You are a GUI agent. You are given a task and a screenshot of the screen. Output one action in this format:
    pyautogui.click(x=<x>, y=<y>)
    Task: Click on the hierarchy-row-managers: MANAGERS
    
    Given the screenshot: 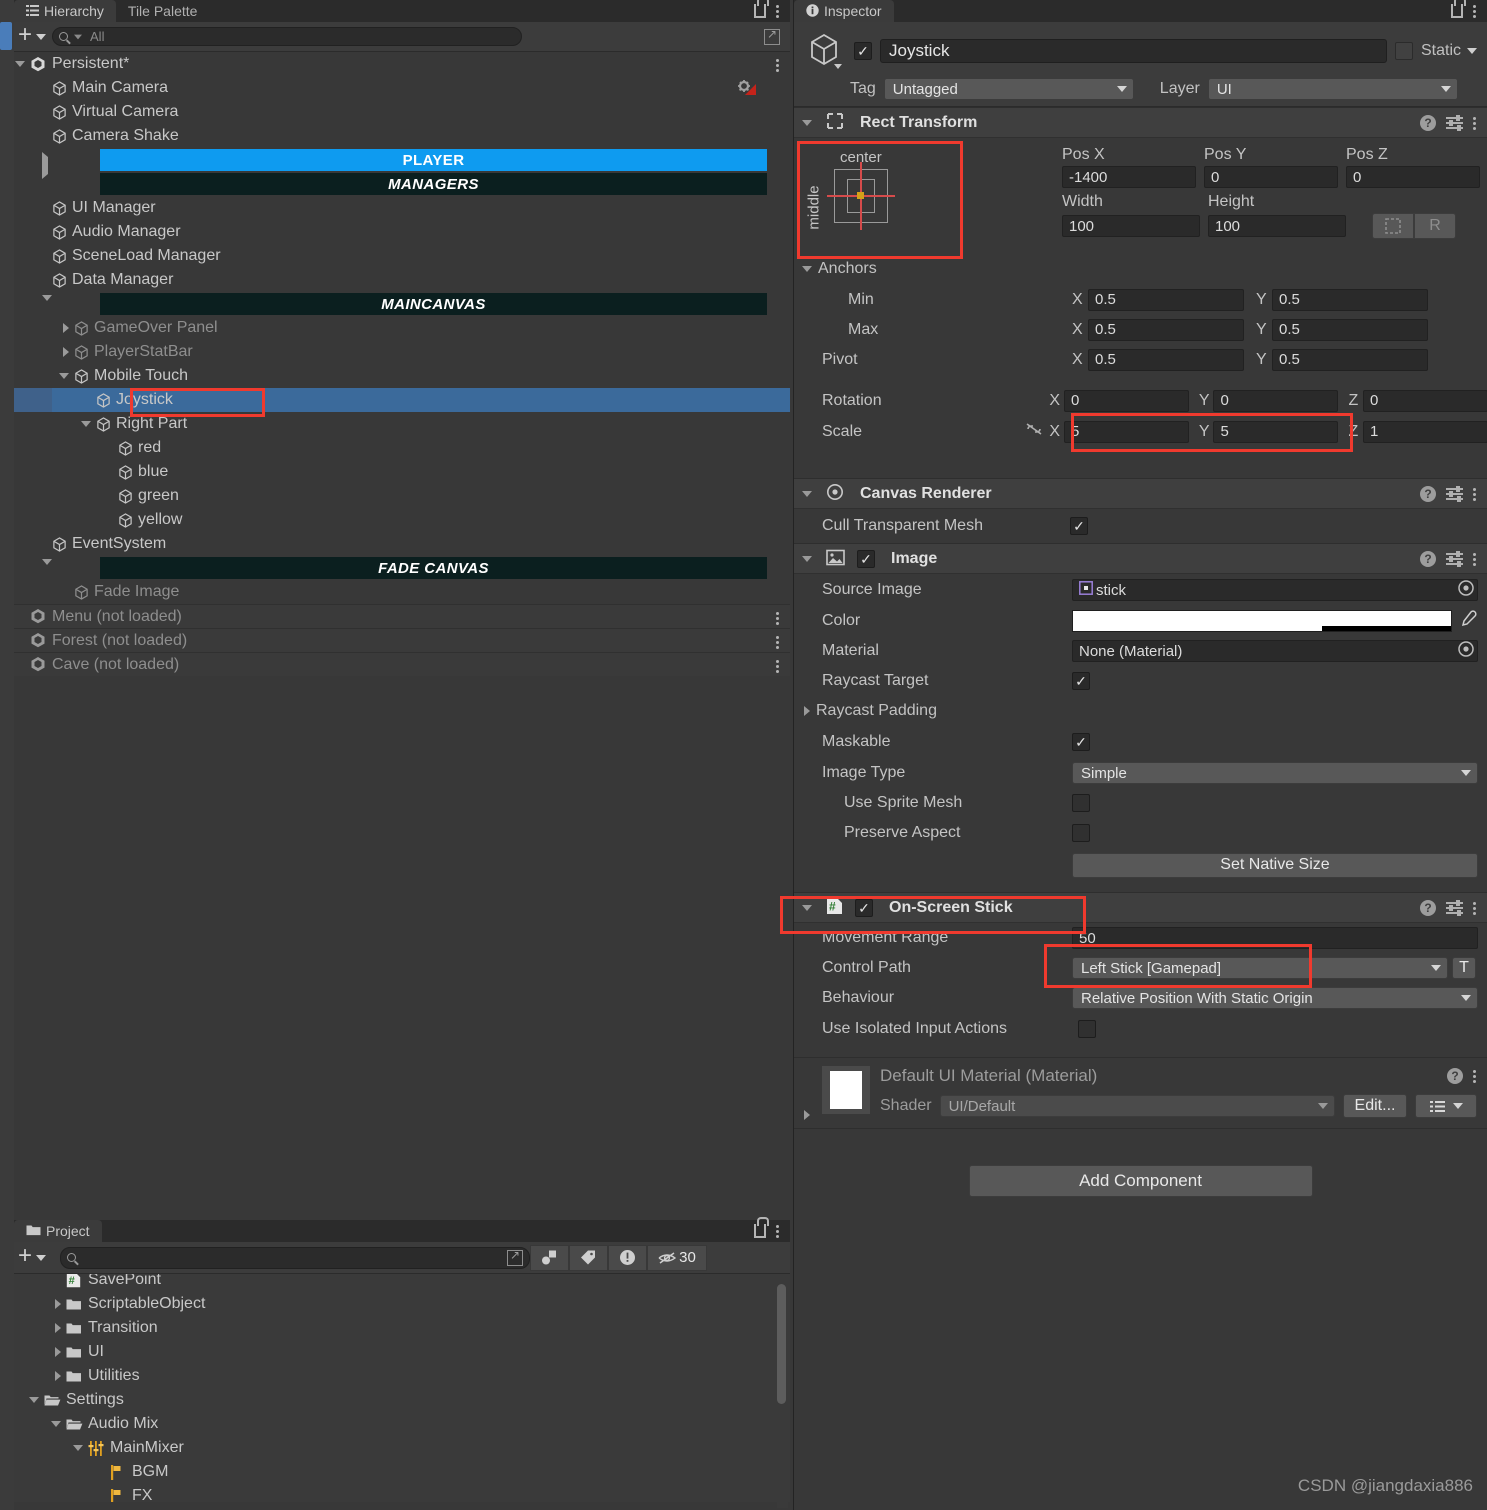 What is the action you would take?
    pyautogui.click(x=395, y=184)
    